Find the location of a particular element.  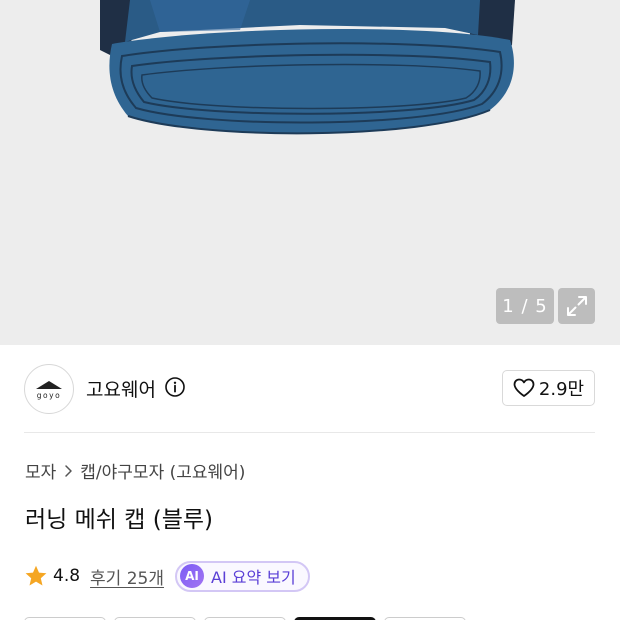

like-count: 2.9만 is located at coordinates (561, 389).